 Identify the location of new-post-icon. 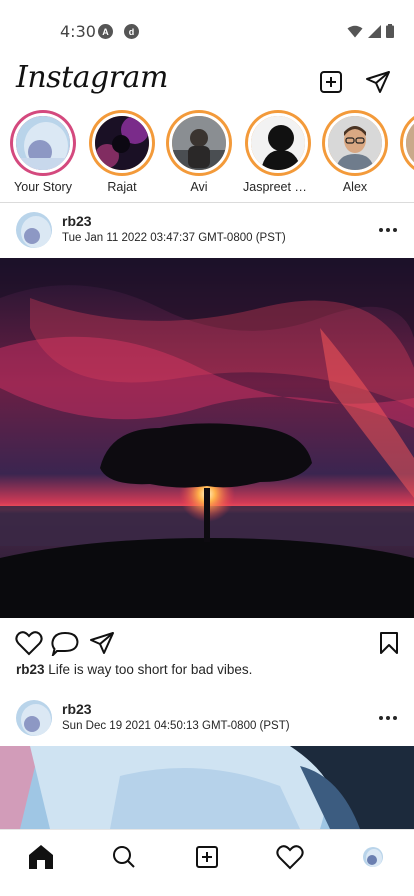
(331, 82).